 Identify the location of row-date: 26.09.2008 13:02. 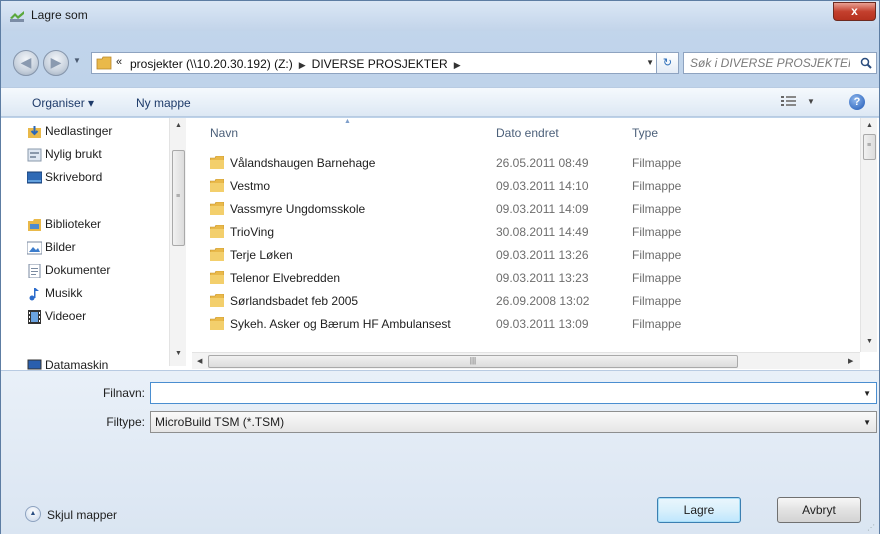
(543, 301).